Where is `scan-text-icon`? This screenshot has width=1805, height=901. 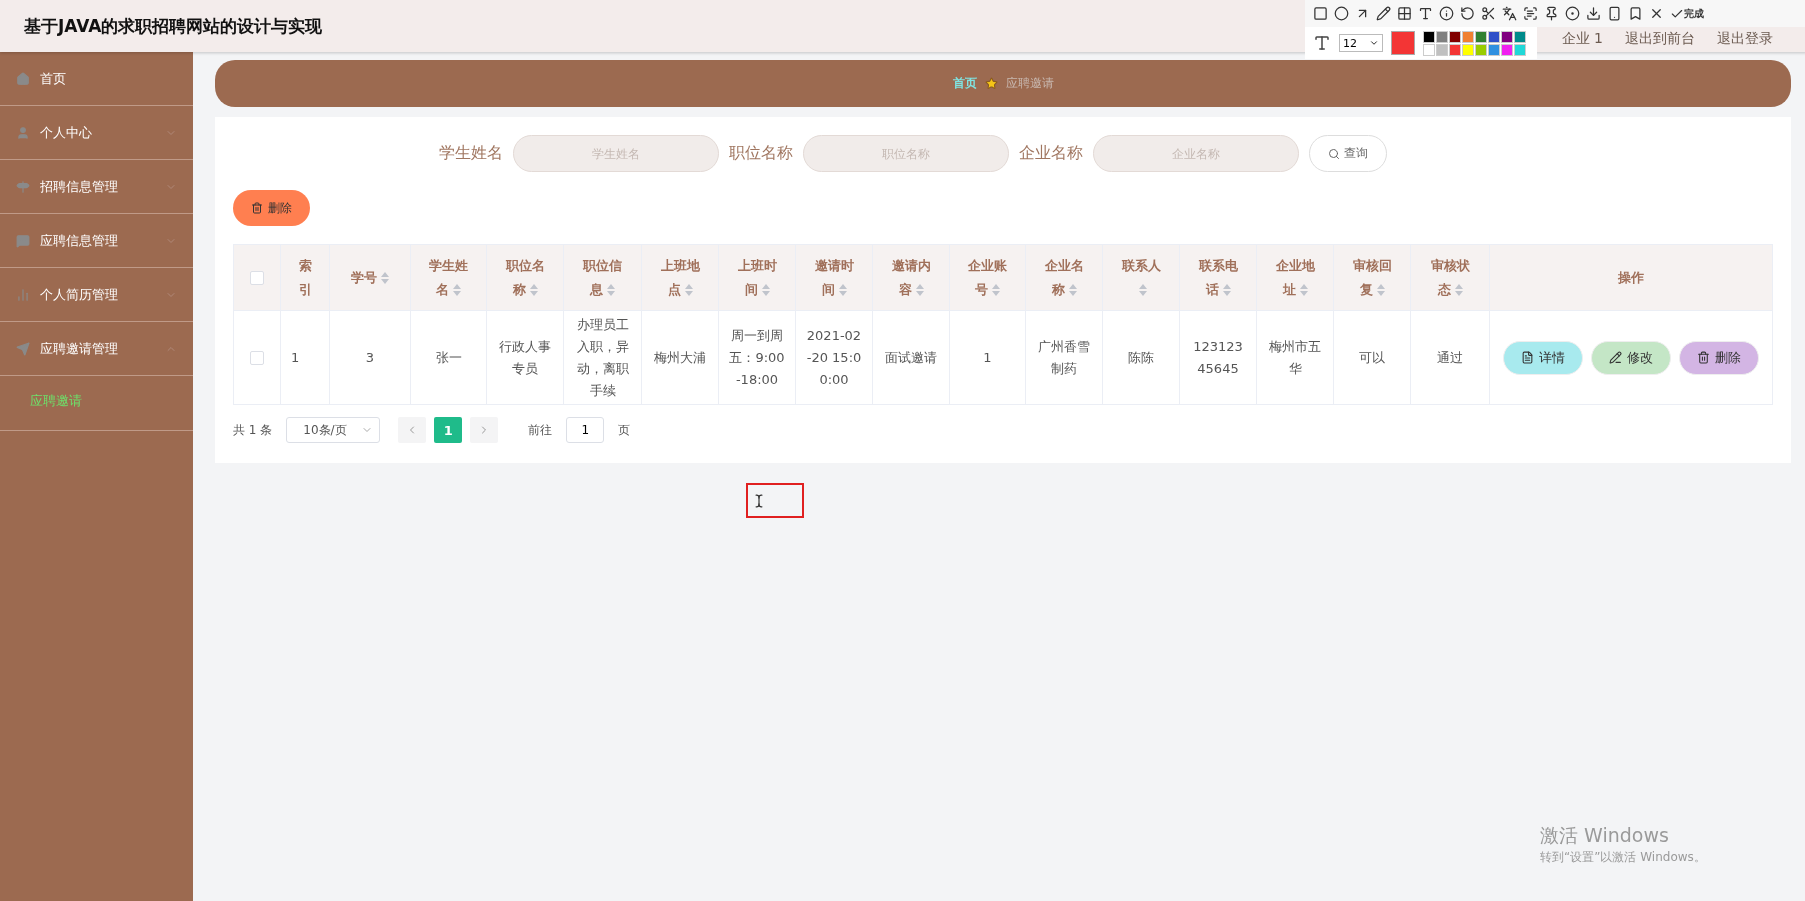
scan-text-icon is located at coordinates (1530, 13).